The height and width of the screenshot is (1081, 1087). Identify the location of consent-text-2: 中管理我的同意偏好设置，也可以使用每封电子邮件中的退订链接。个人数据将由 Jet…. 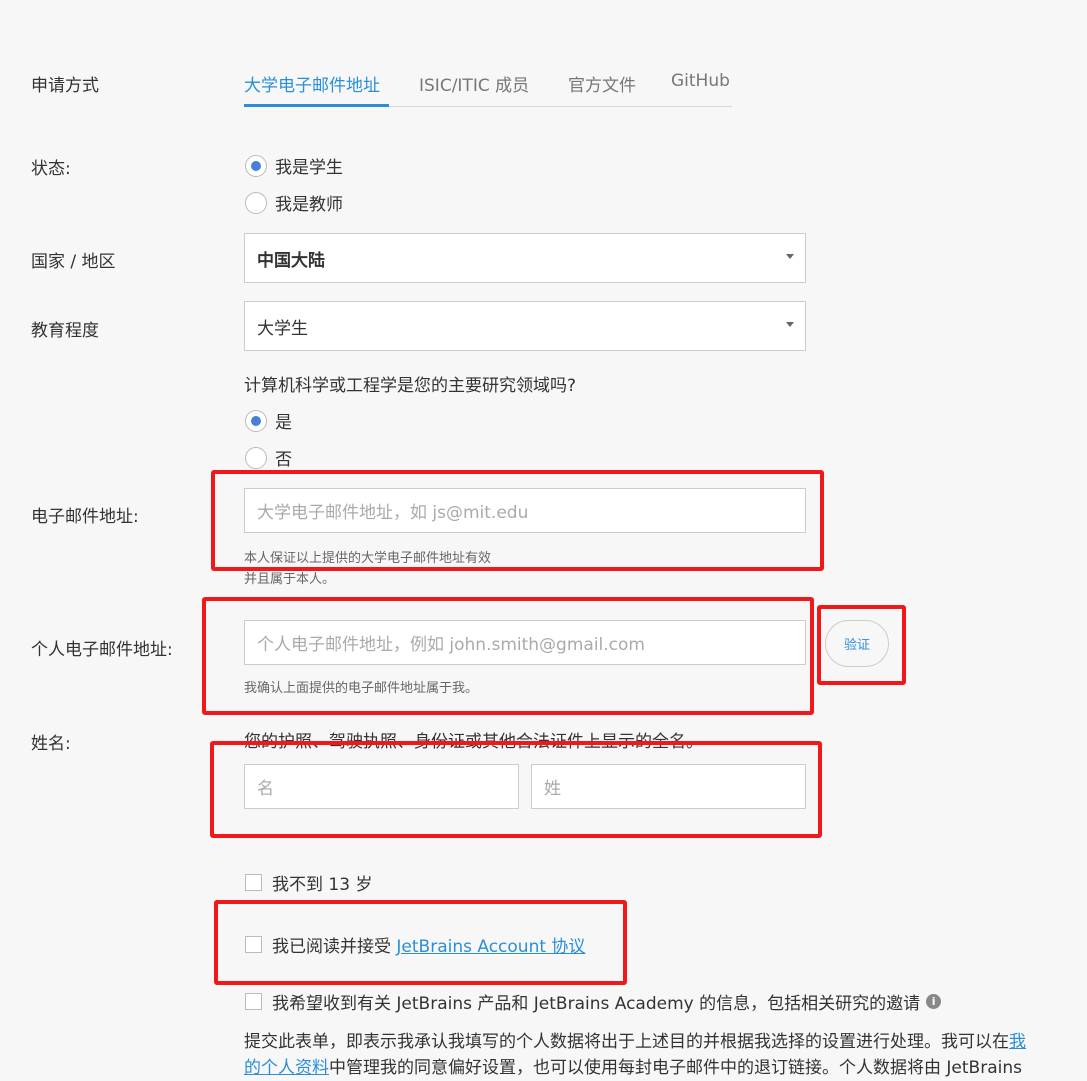
(675, 1068).